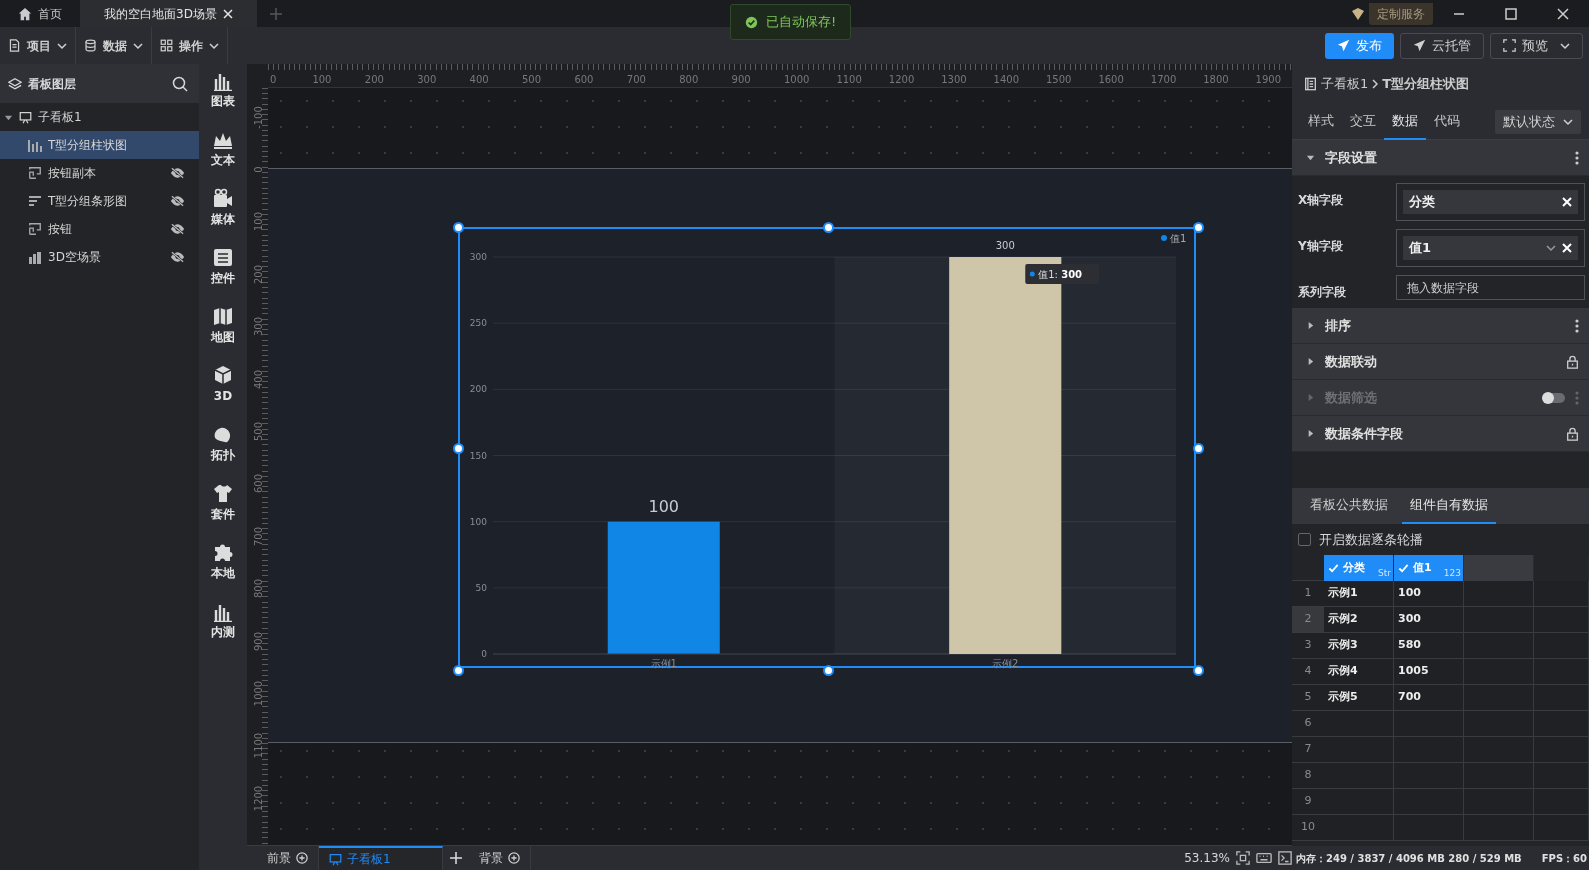 This screenshot has height=870, width=1589. I want to click on check-icon, so click(1333, 568).